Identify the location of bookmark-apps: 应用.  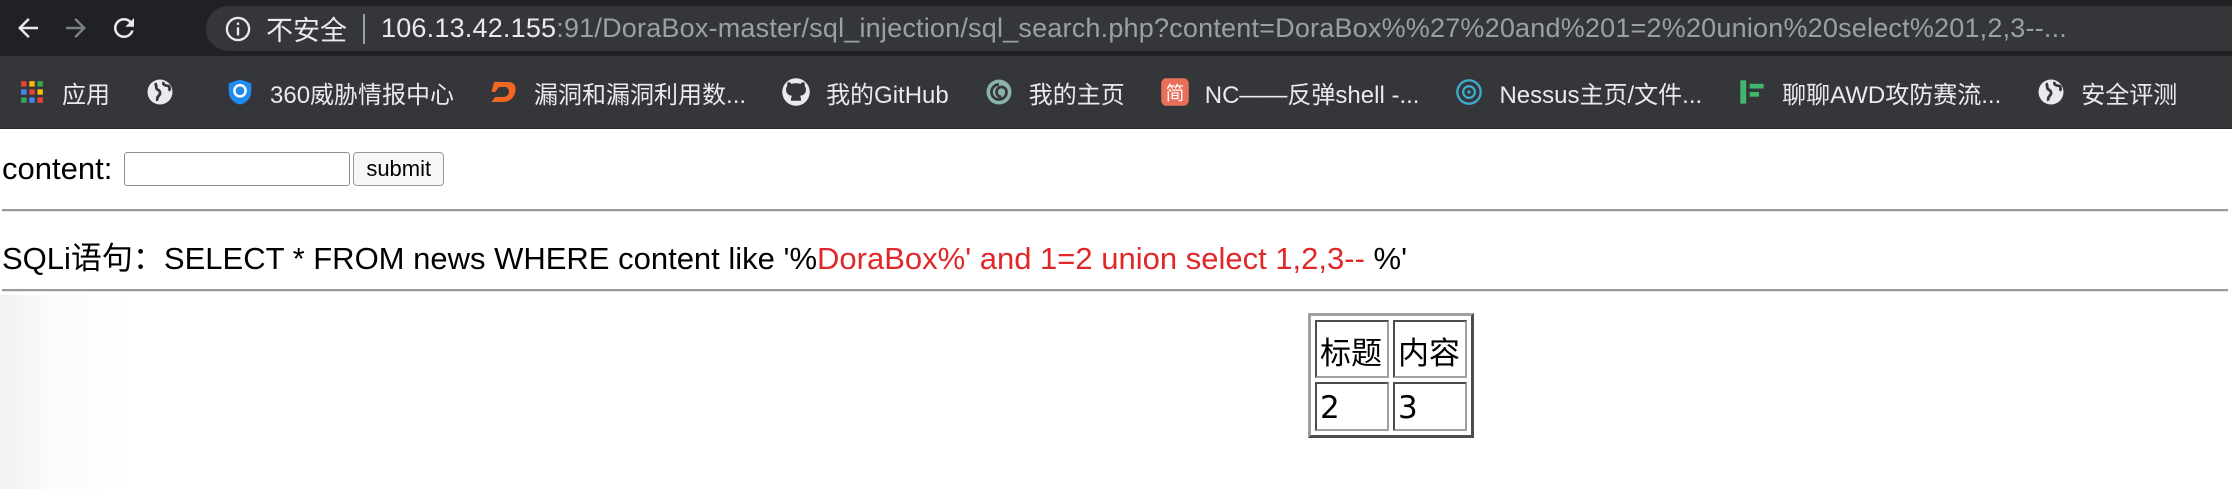
(63, 92).